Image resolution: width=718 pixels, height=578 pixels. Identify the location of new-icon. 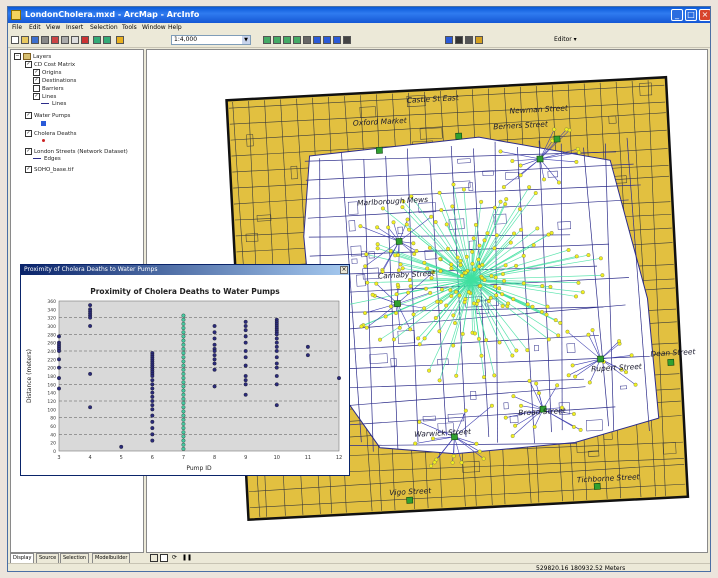
(15, 40).